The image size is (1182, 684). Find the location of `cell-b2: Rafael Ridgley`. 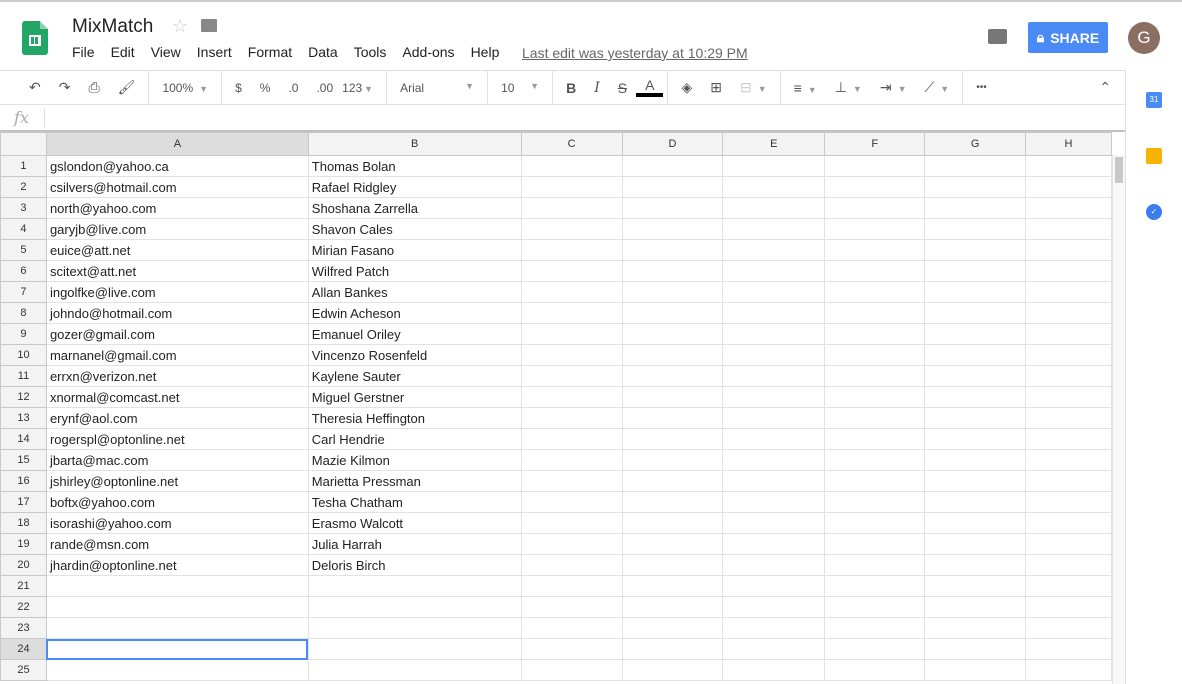

cell-b2: Rafael Ridgley is located at coordinates (414, 187).